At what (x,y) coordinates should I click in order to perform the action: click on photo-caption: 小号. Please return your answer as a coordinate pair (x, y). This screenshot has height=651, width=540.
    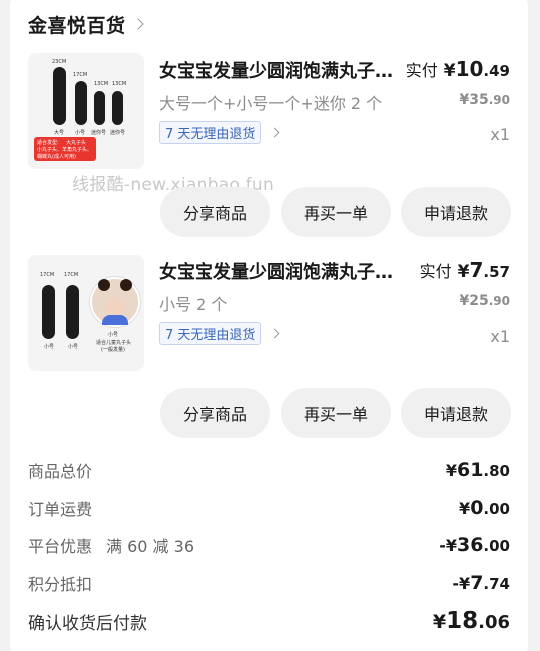
    Looking at the image, I should click on (113, 335).